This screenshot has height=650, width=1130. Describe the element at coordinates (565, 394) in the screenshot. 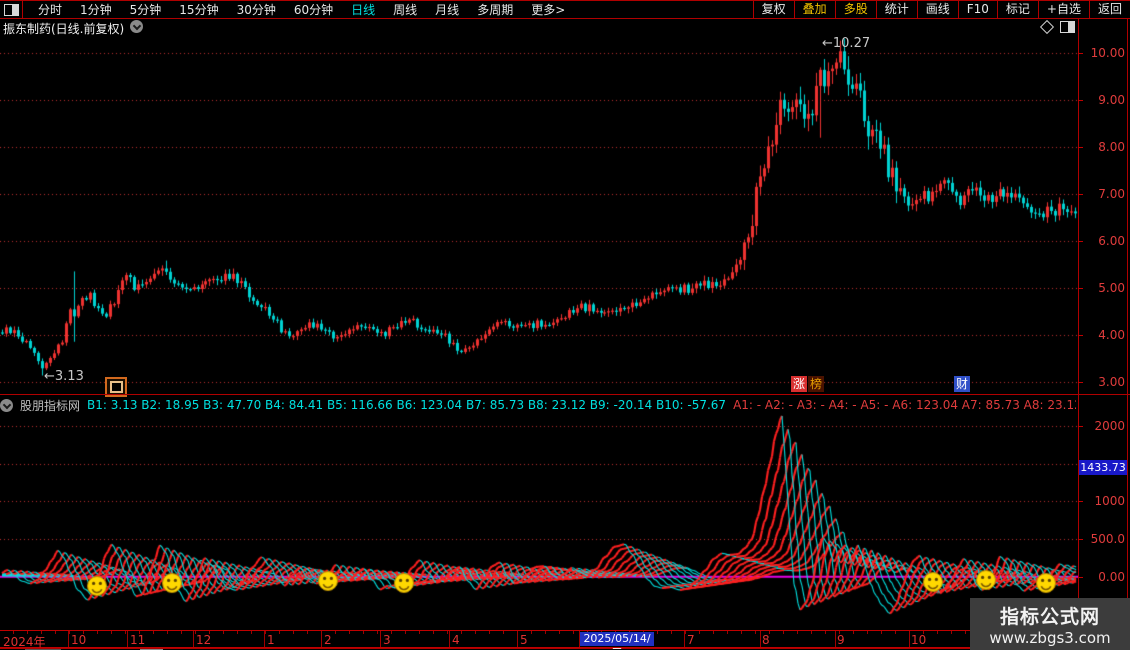

I see `panel-divider` at that location.